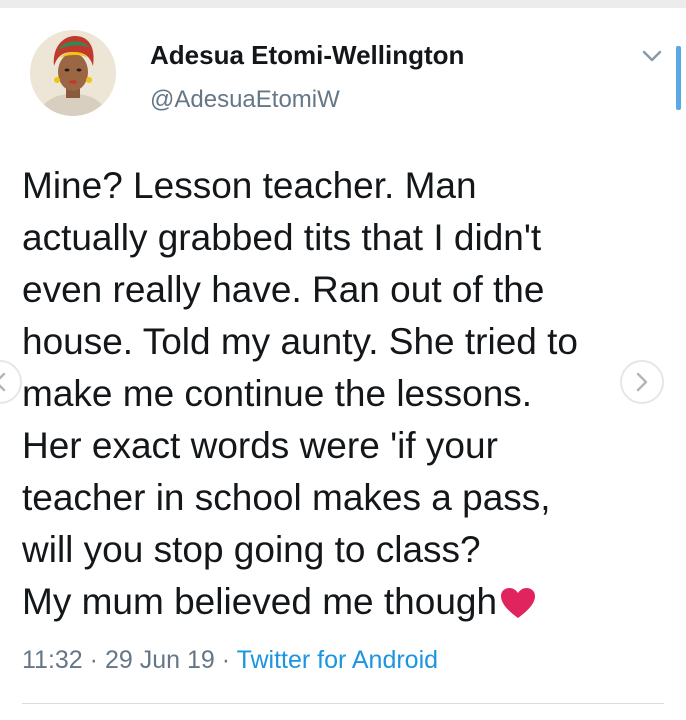 This screenshot has width=686, height=720. I want to click on avatar, so click(73, 73).